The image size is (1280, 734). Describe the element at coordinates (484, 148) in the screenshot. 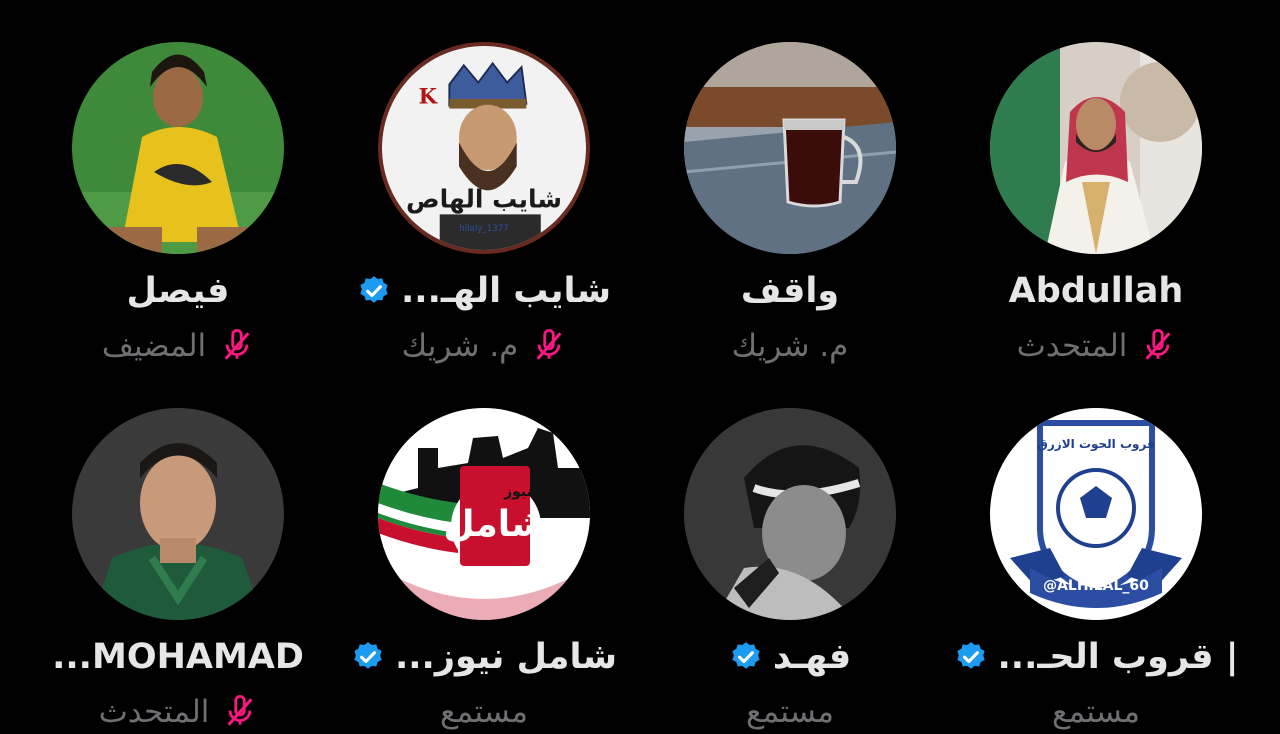

I see `avatar: K شايب الهاص hilaly_1377` at that location.